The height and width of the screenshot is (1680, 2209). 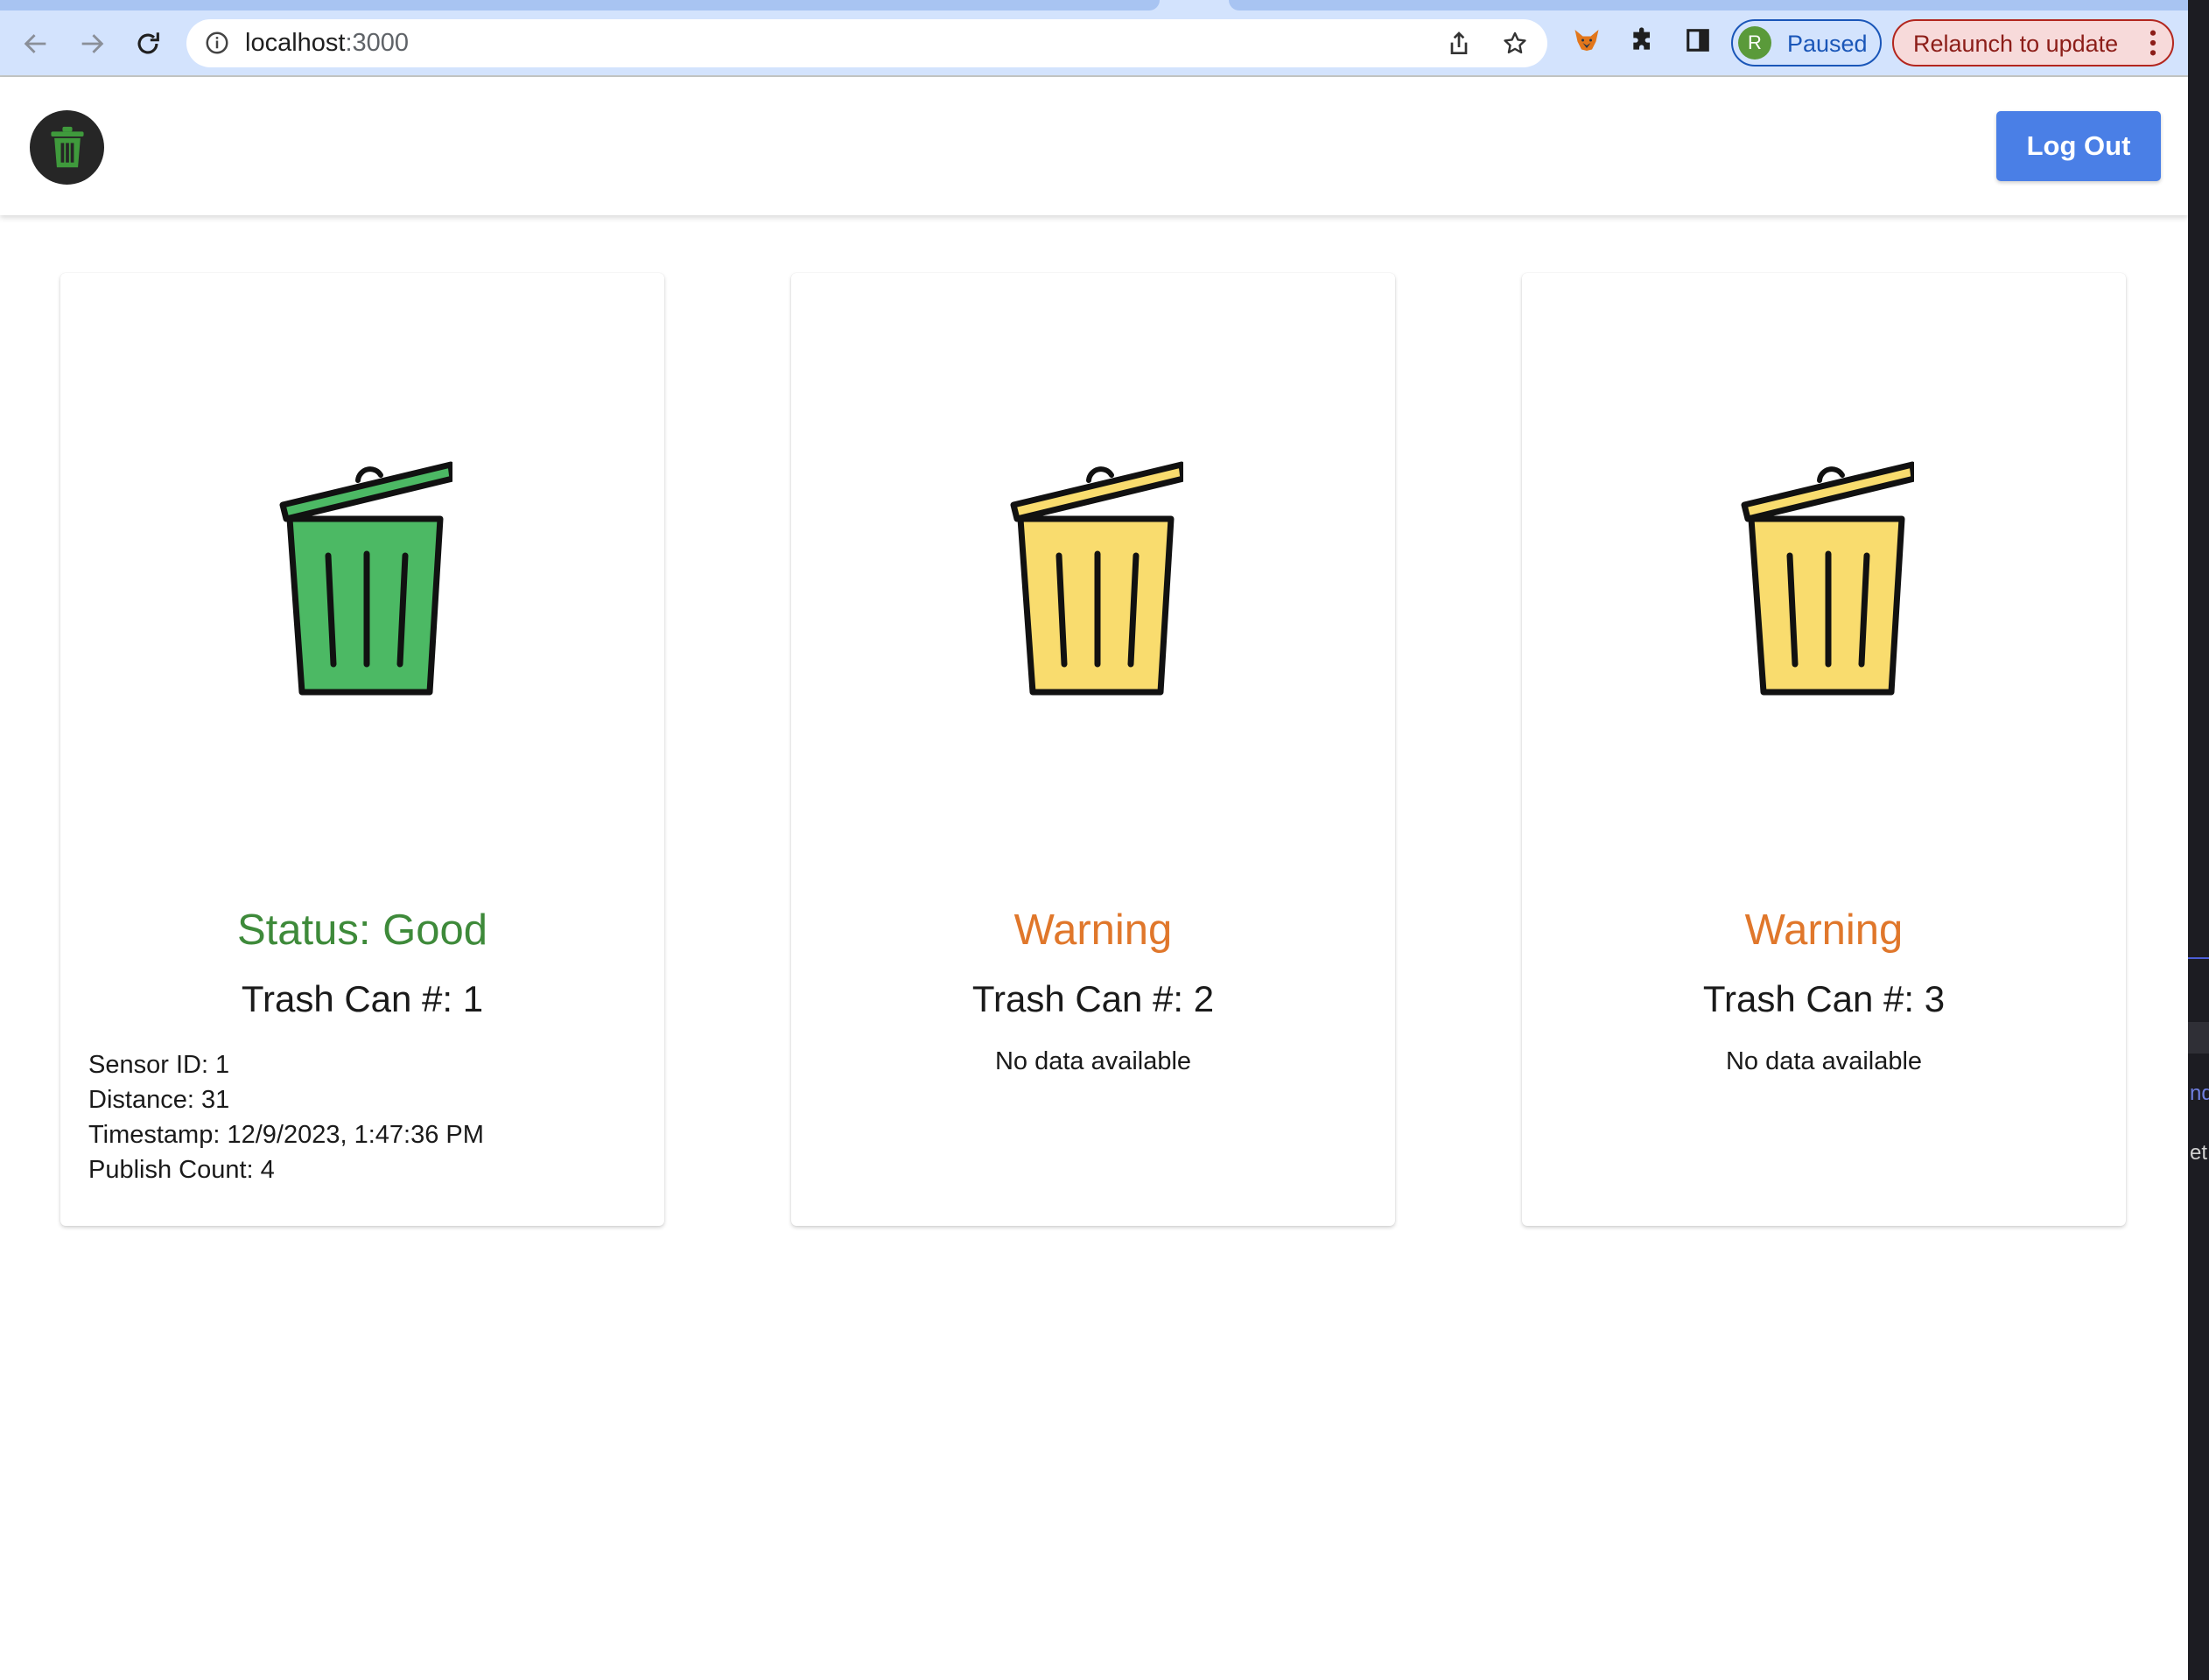 I want to click on side-panel-icon, so click(x=1697, y=40).